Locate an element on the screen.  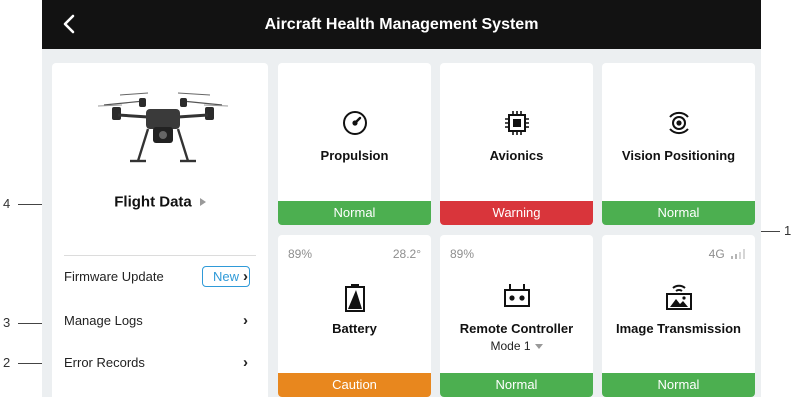
image-transmission-icon is located at coordinates (678, 297).